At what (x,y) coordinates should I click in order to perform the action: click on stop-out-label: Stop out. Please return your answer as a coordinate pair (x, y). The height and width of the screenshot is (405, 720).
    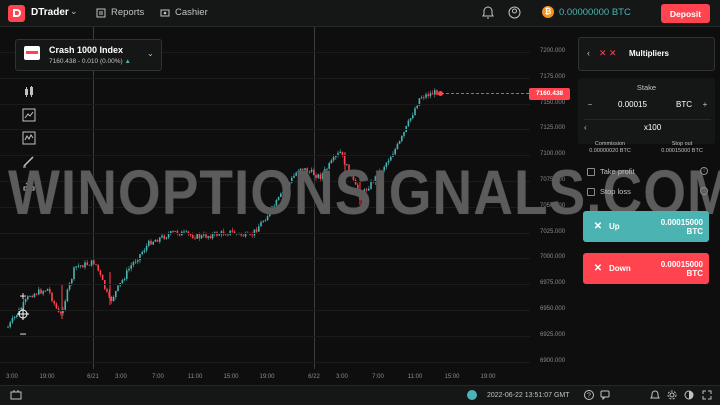
    Looking at the image, I should click on (682, 144).